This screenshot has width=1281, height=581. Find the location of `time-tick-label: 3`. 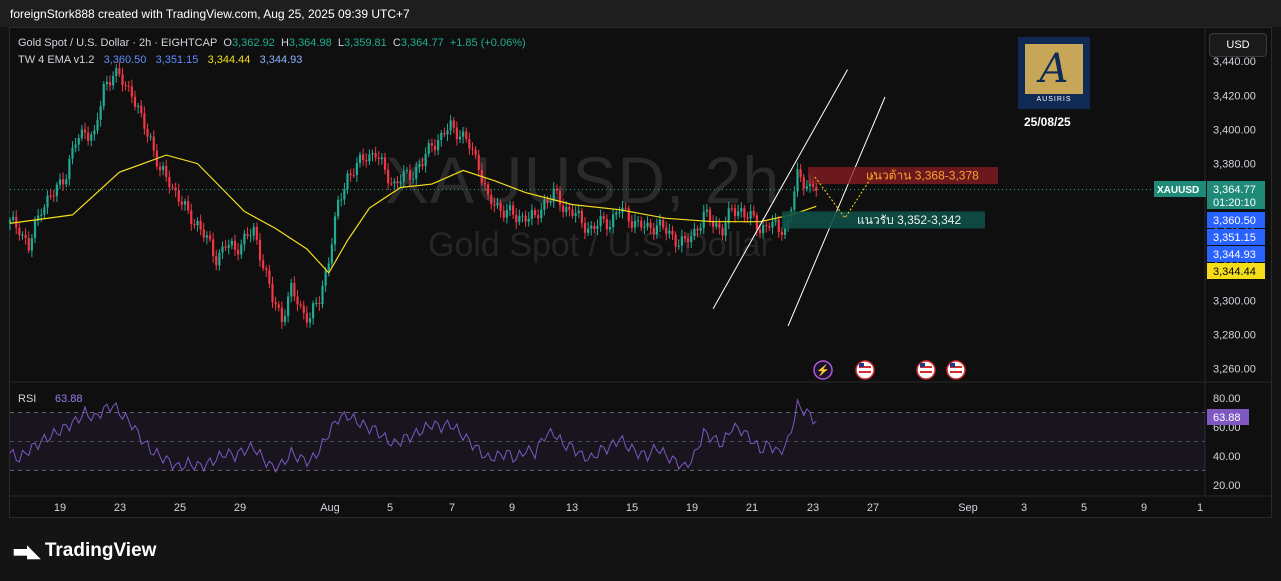

time-tick-label: 3 is located at coordinates (1024, 508).